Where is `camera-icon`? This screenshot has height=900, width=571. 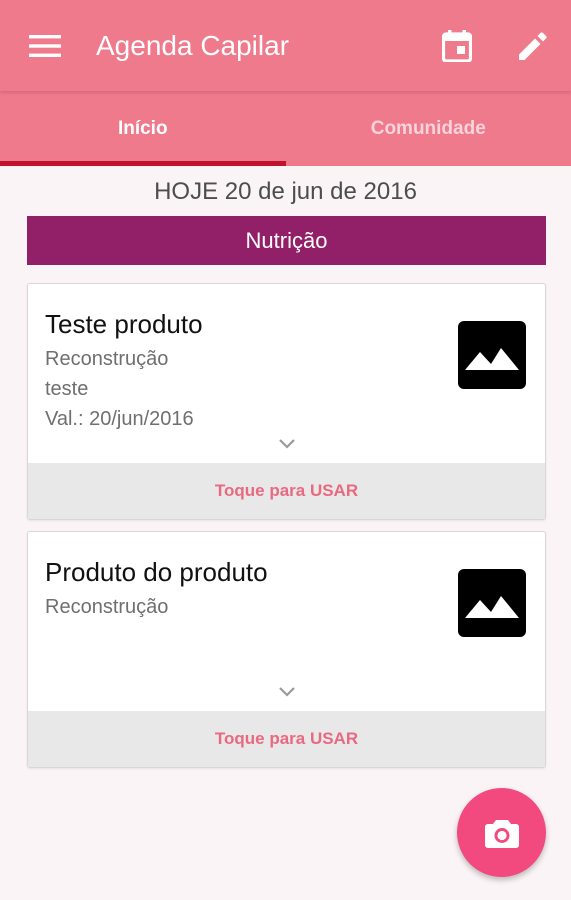 camera-icon is located at coordinates (501, 833).